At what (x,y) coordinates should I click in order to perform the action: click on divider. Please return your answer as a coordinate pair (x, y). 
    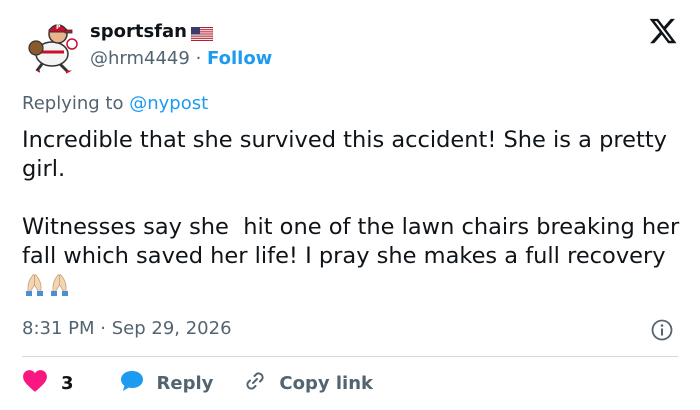
    Looking at the image, I should click on (350, 356).